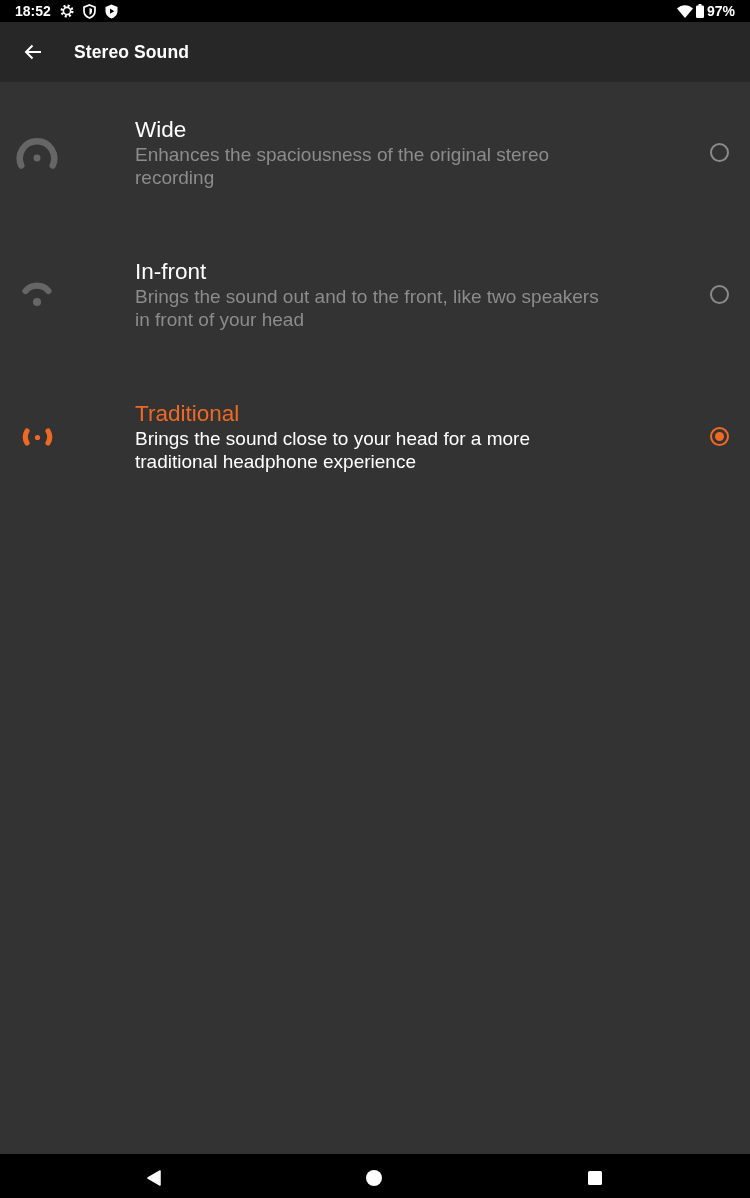 This screenshot has height=1198, width=750. What do you see at coordinates (33, 11) in the screenshot?
I see `clock-time: 18:52` at bounding box center [33, 11].